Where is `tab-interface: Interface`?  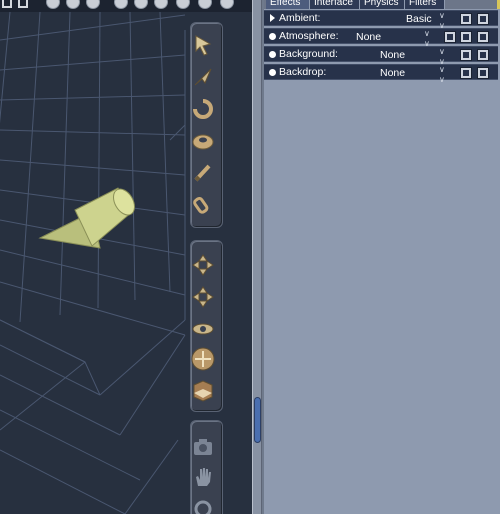
tab-interface: Interface is located at coordinates (335, 4).